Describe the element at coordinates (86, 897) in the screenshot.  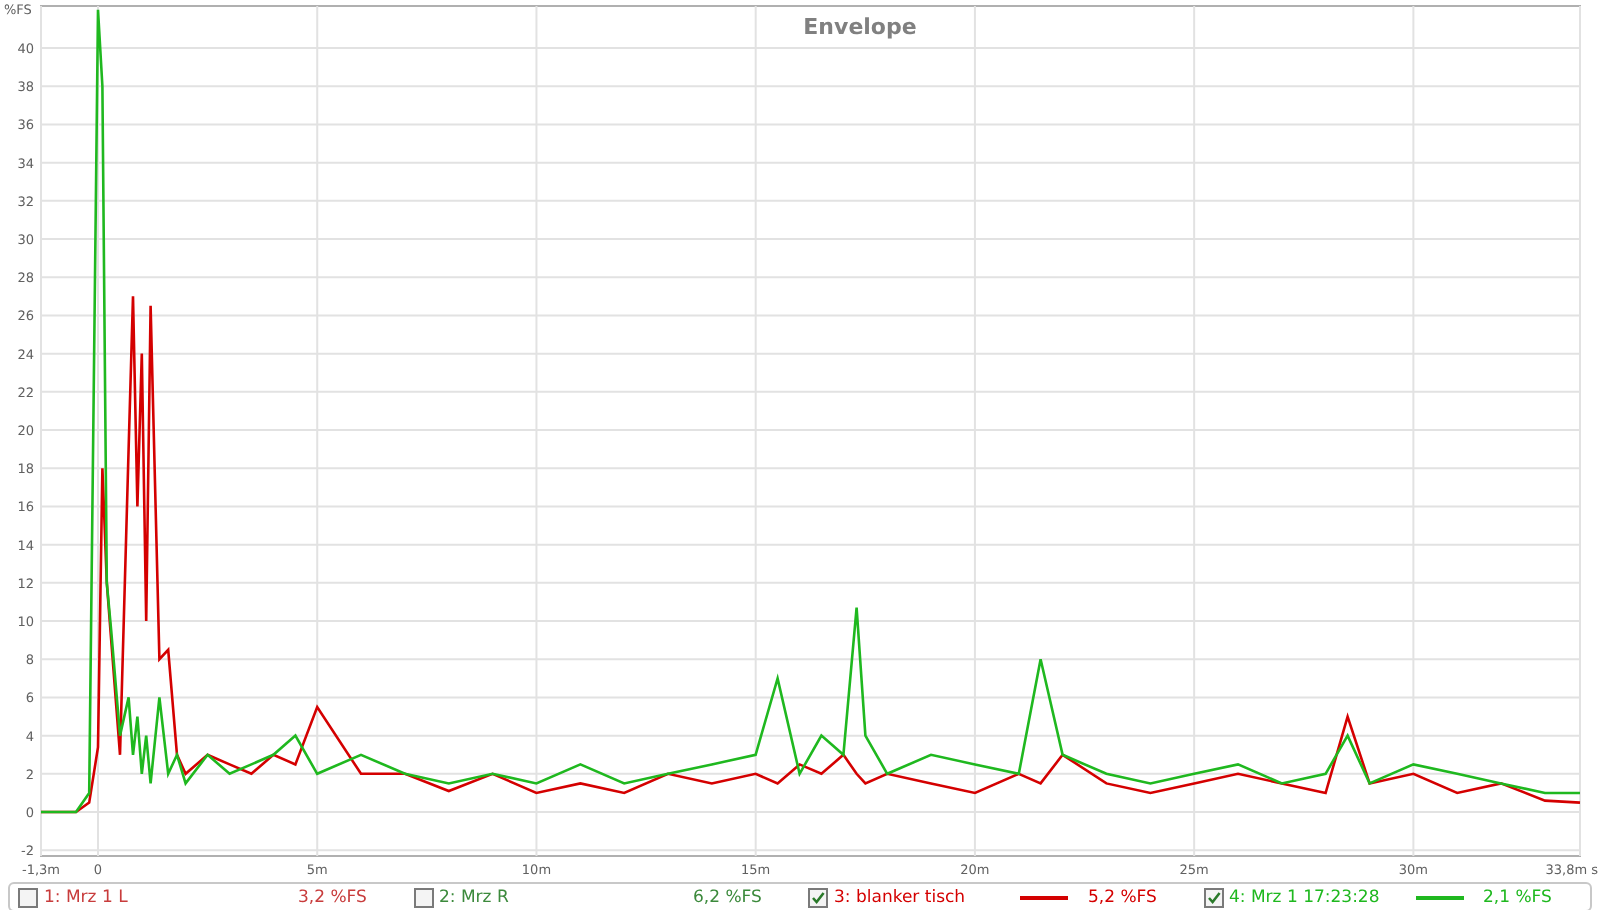
I see `legend-label: 1: Mrz 1 L` at that location.